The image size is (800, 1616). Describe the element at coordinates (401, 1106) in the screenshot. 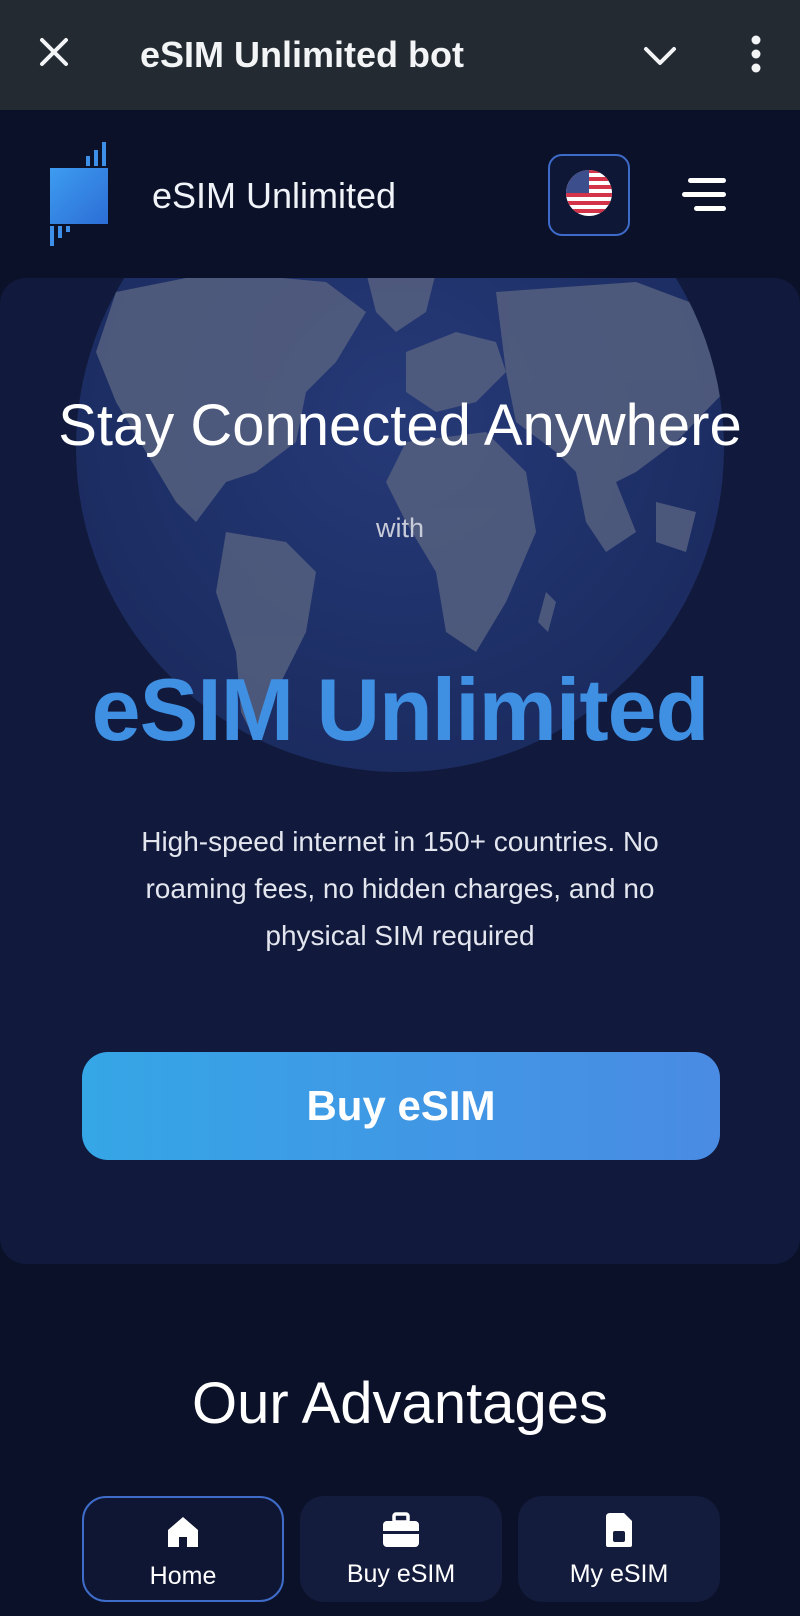

I see `buy-esim-button: Buy eSIM` at that location.